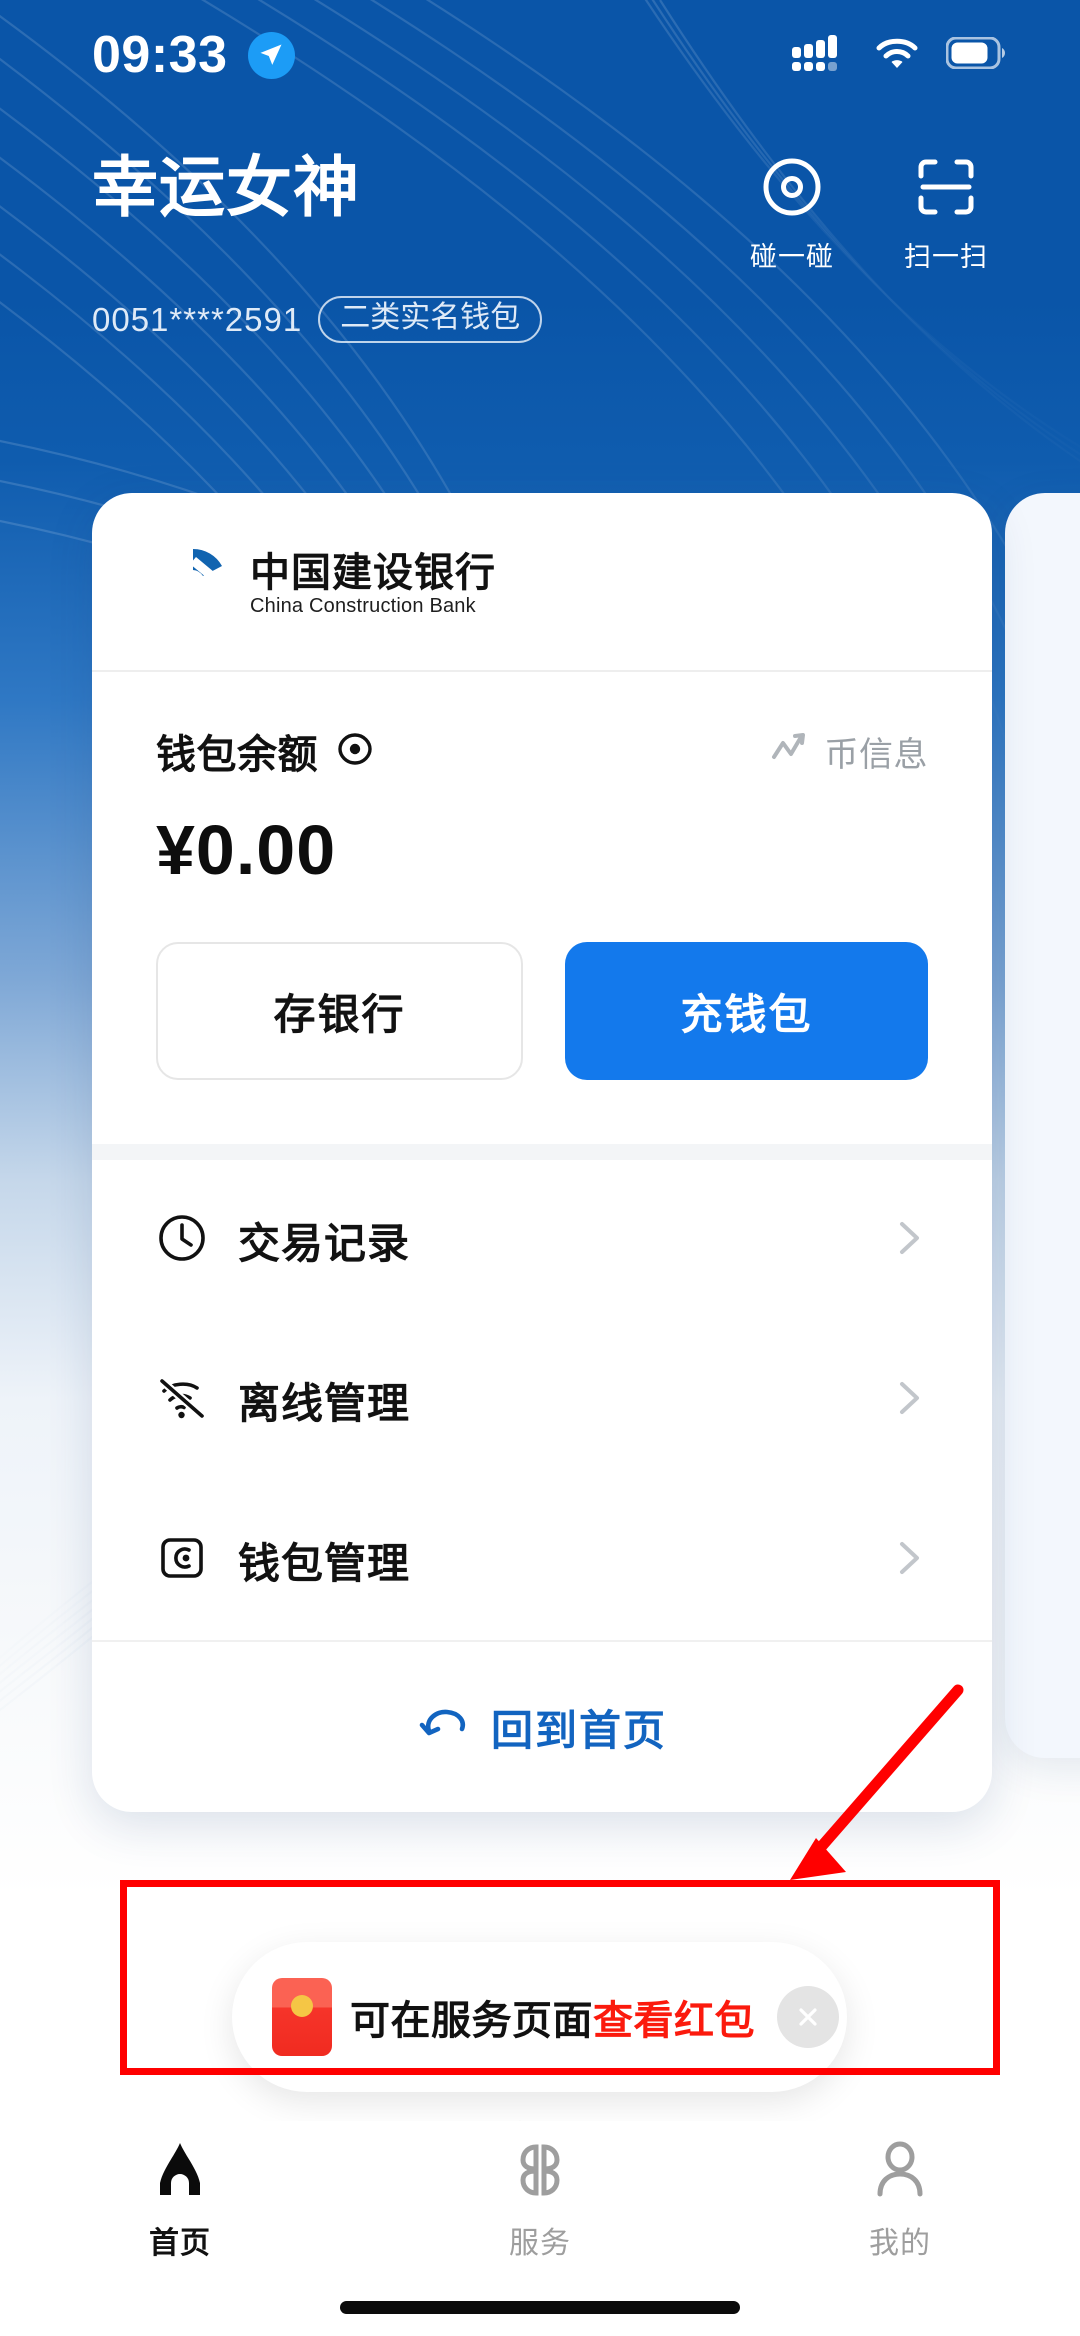 The height and width of the screenshot is (2336, 1080). I want to click on account-row: 0051****2591 二类实名钱包, so click(540, 319).